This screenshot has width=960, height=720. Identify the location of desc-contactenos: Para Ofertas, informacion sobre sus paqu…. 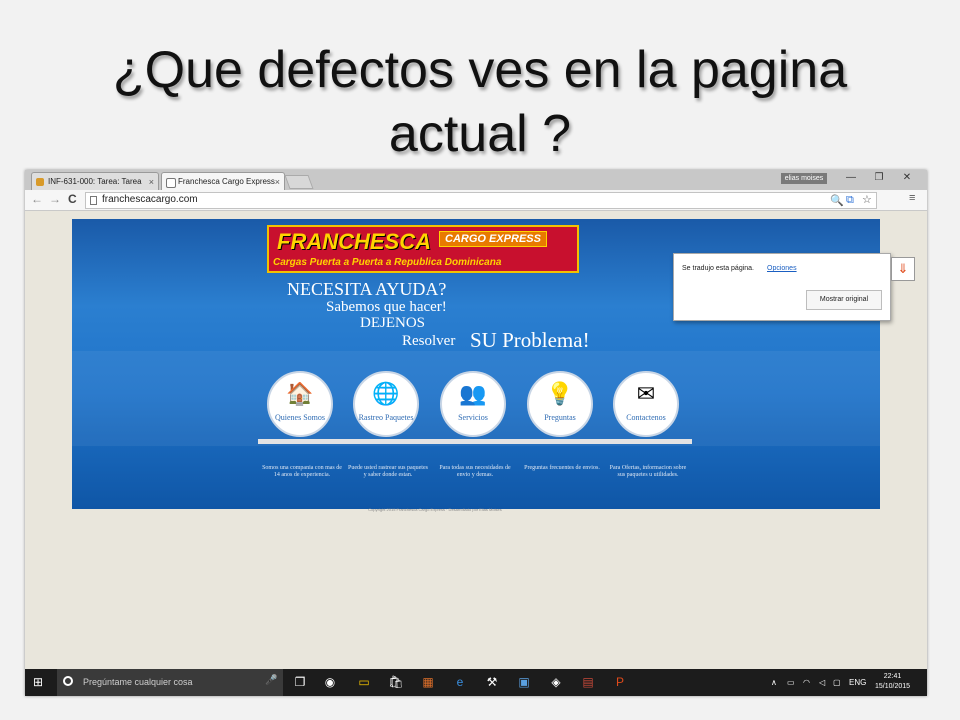
(648, 471).